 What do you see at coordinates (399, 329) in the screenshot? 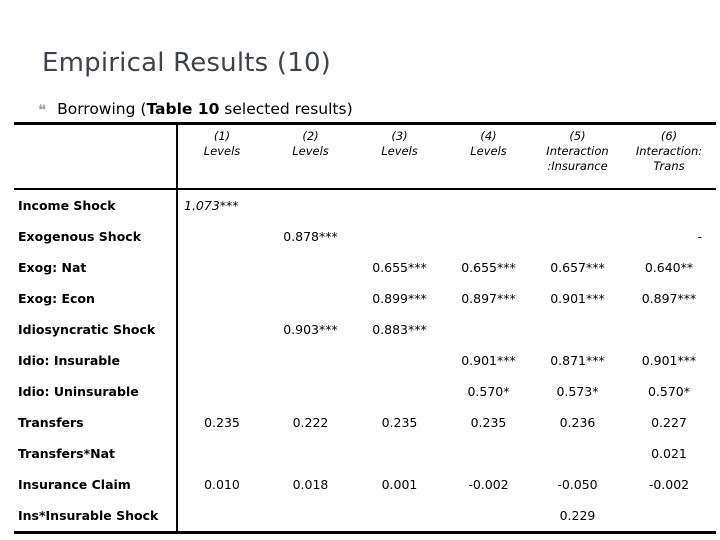
I see `table-cell: 0.883***` at bounding box center [399, 329].